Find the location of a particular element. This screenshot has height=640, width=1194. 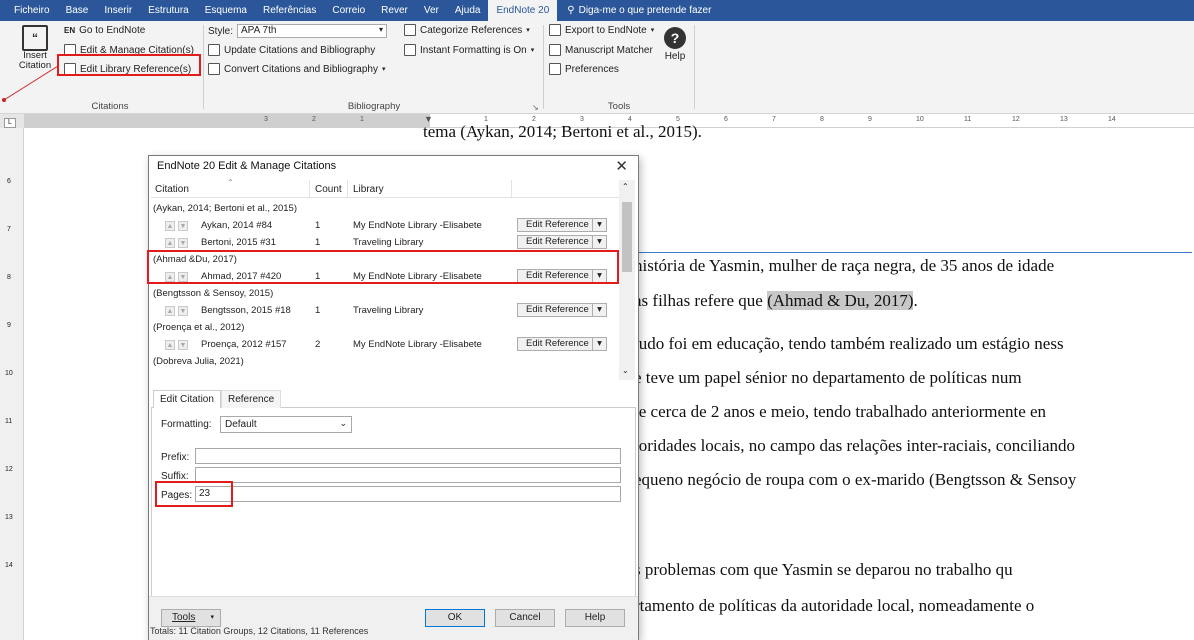

tab-rever: Rever is located at coordinates (394, 10).